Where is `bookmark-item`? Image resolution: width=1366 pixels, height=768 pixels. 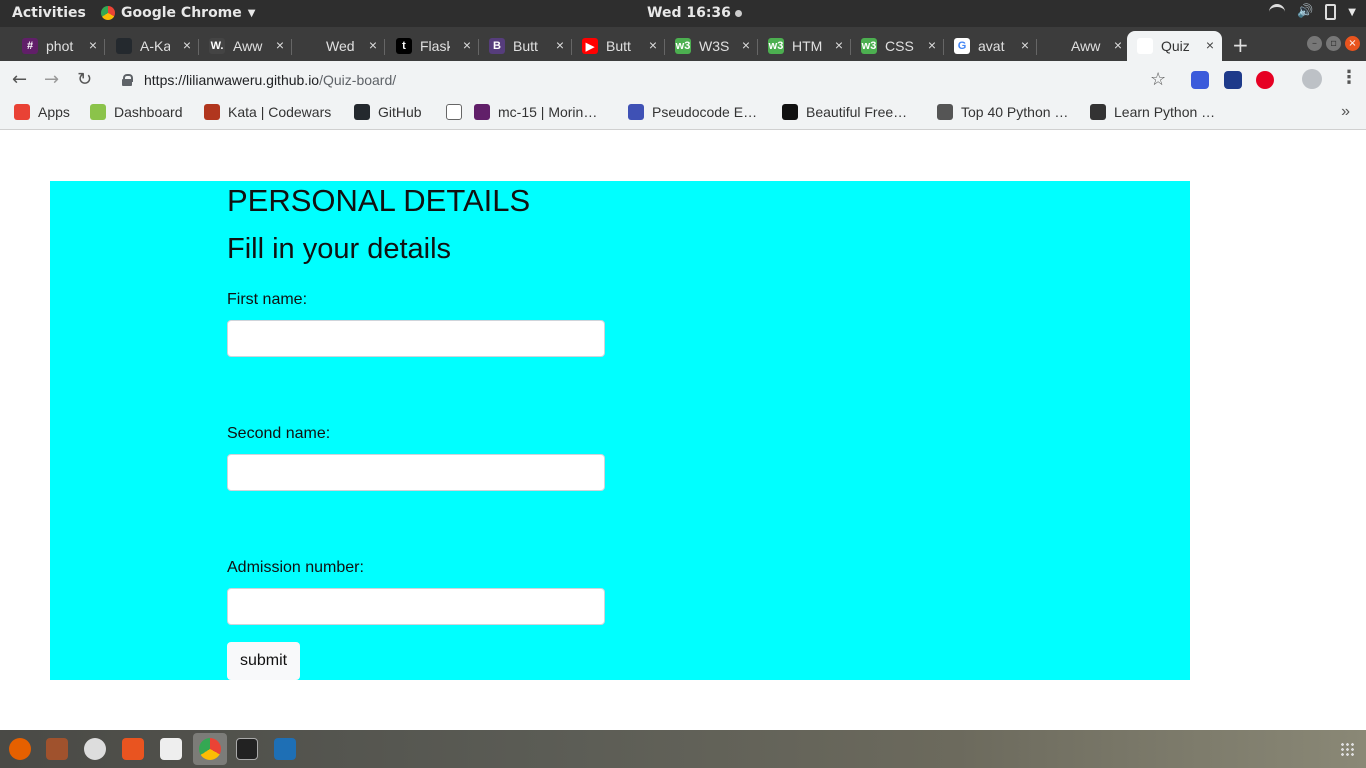 bookmark-item is located at coordinates (458, 112).